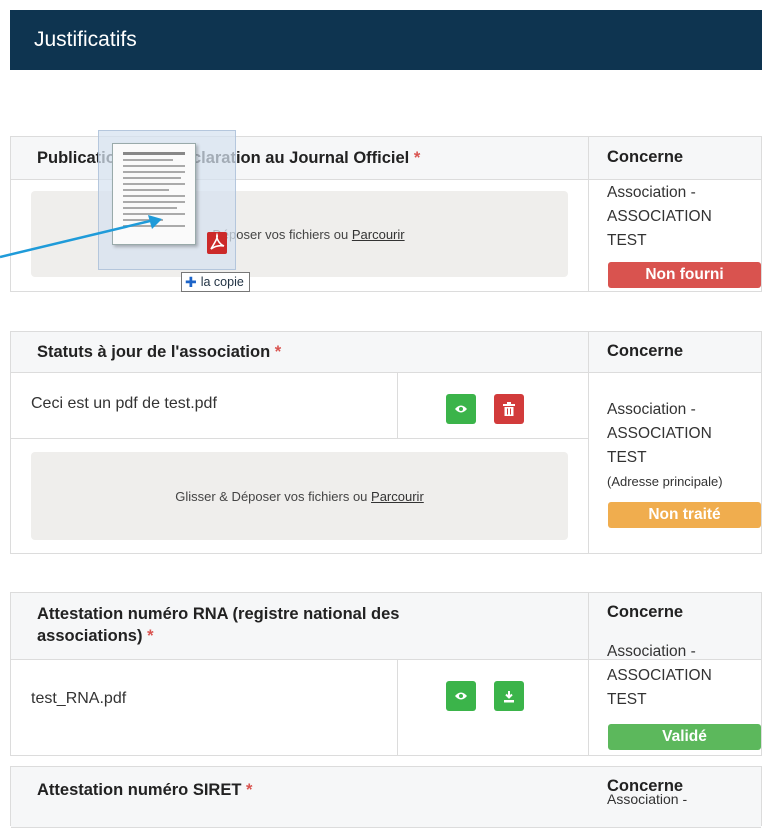 This screenshot has width=762, height=828. What do you see at coordinates (684, 275) in the screenshot?
I see `status-badge: Non fourni` at bounding box center [684, 275].